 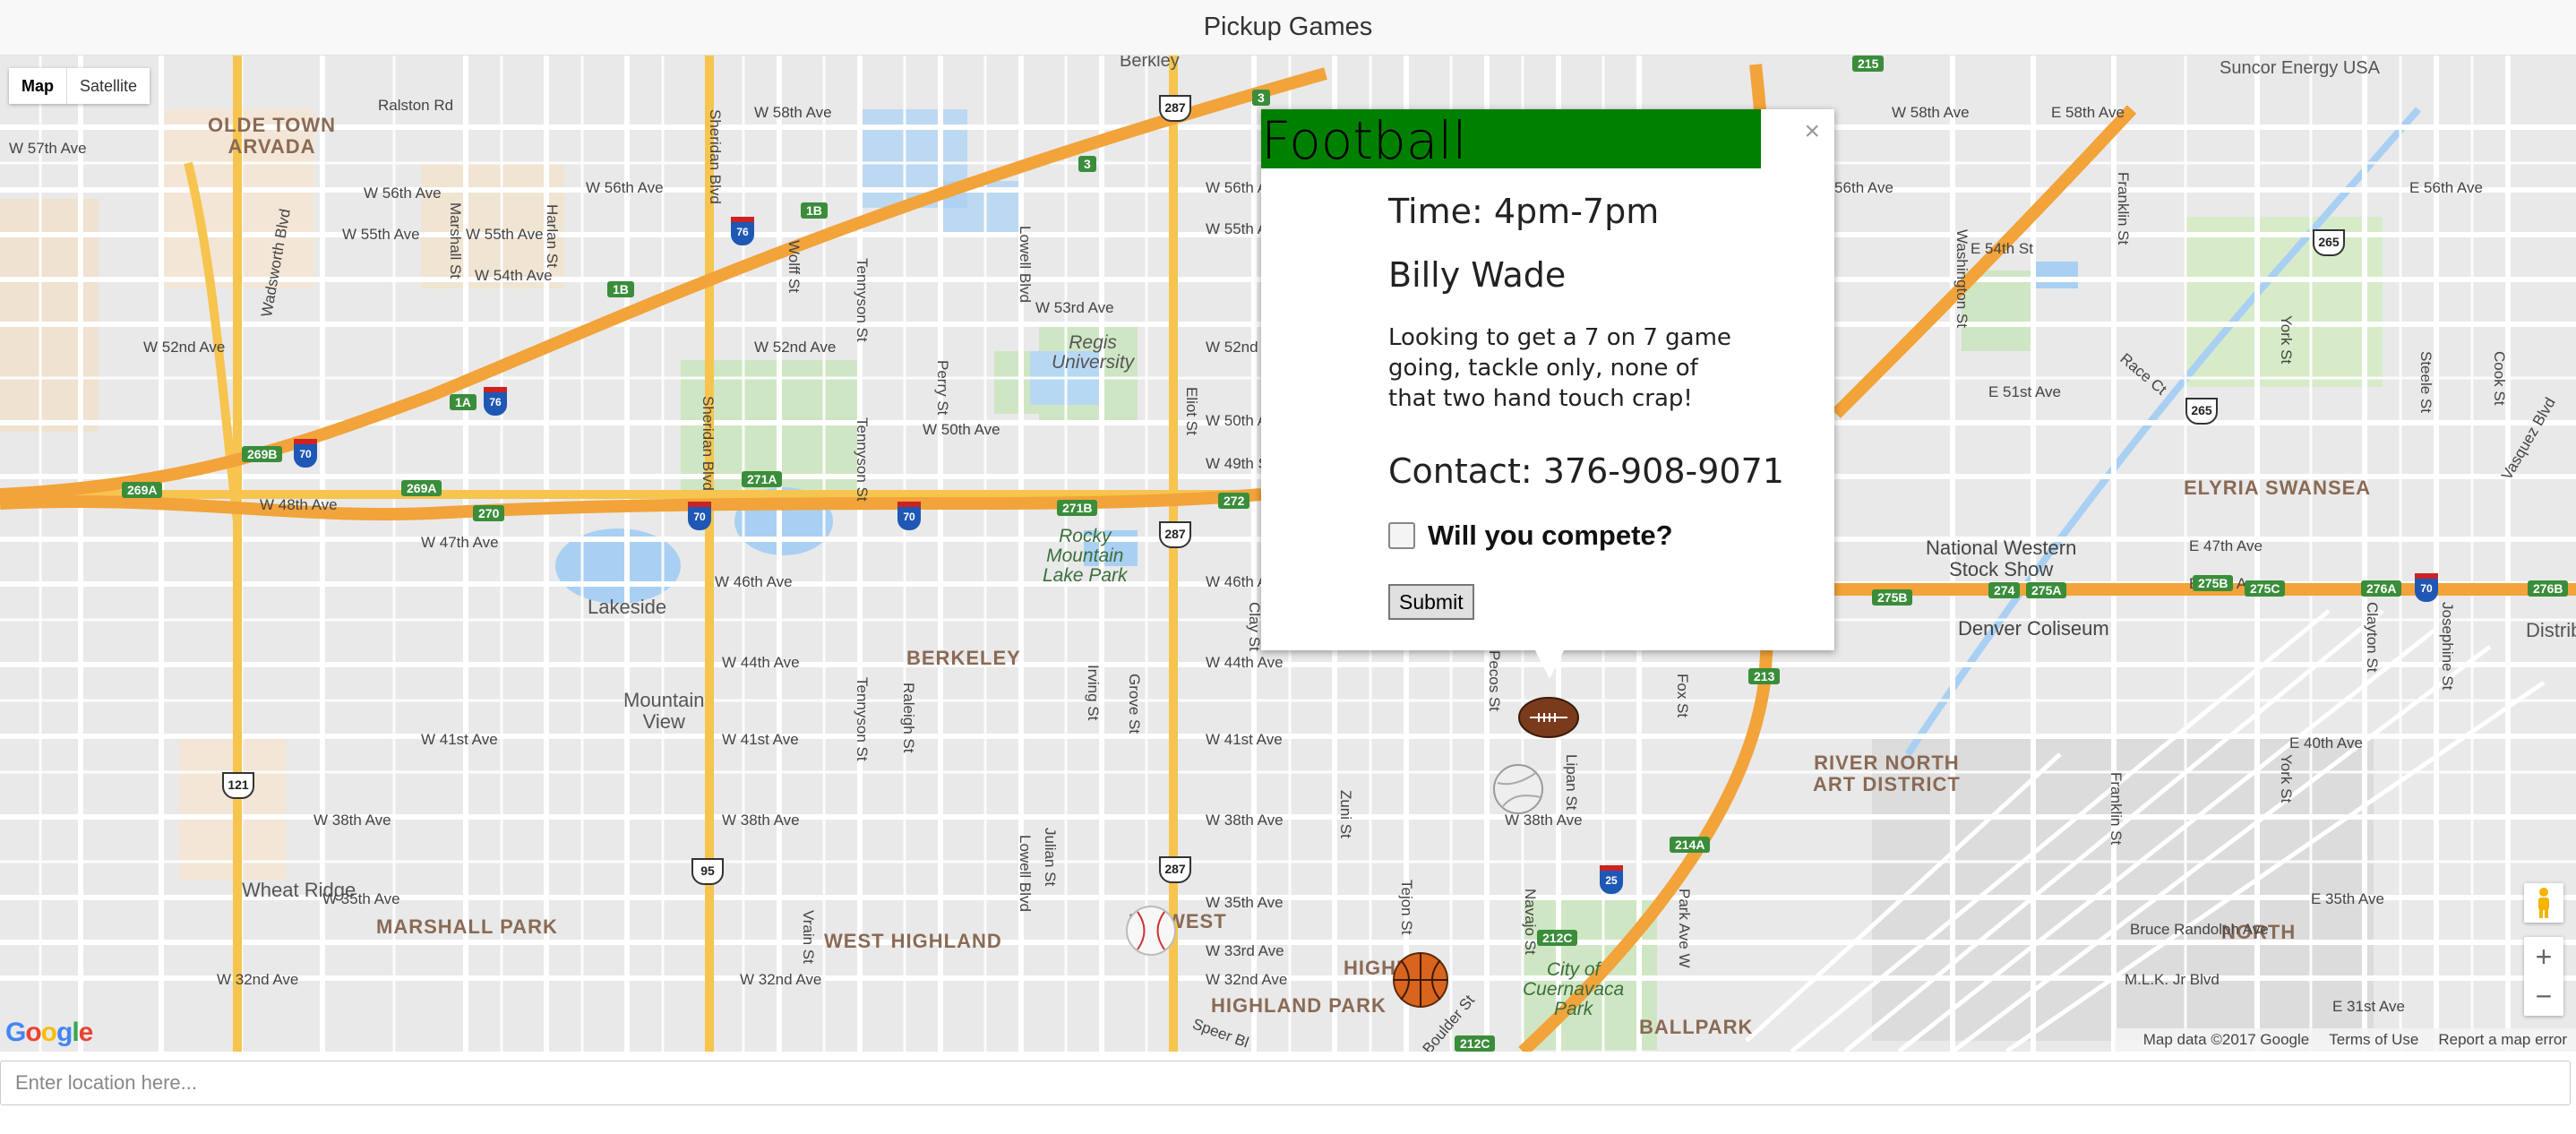 I want to click on route-shield: 1A, so click(x=463, y=402).